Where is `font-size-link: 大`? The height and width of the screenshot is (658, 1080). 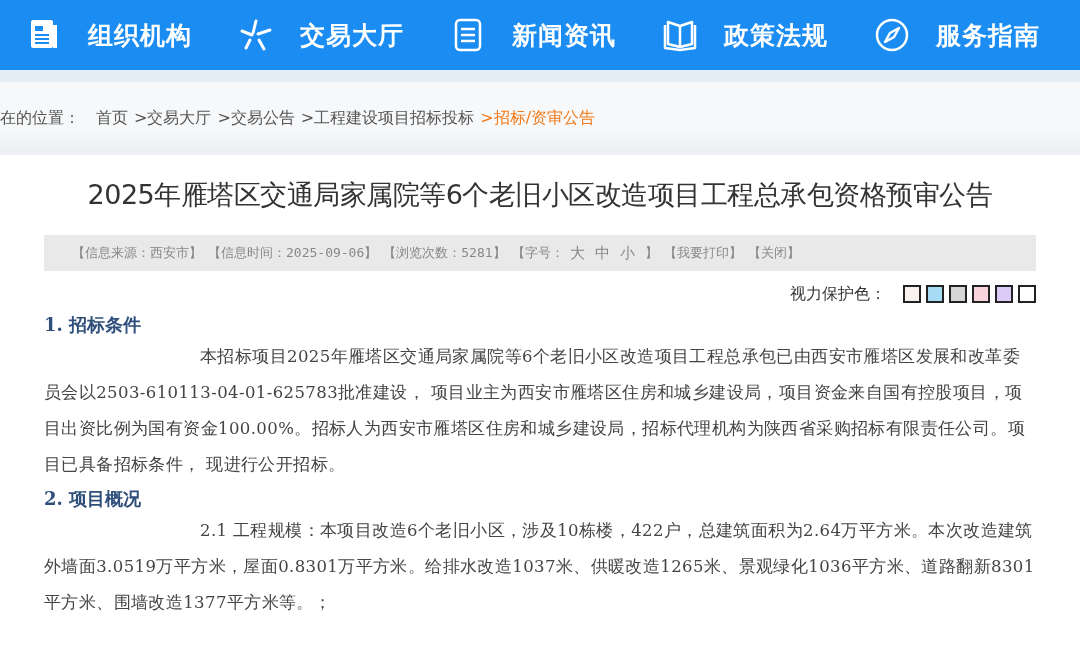 font-size-link: 大 is located at coordinates (577, 253).